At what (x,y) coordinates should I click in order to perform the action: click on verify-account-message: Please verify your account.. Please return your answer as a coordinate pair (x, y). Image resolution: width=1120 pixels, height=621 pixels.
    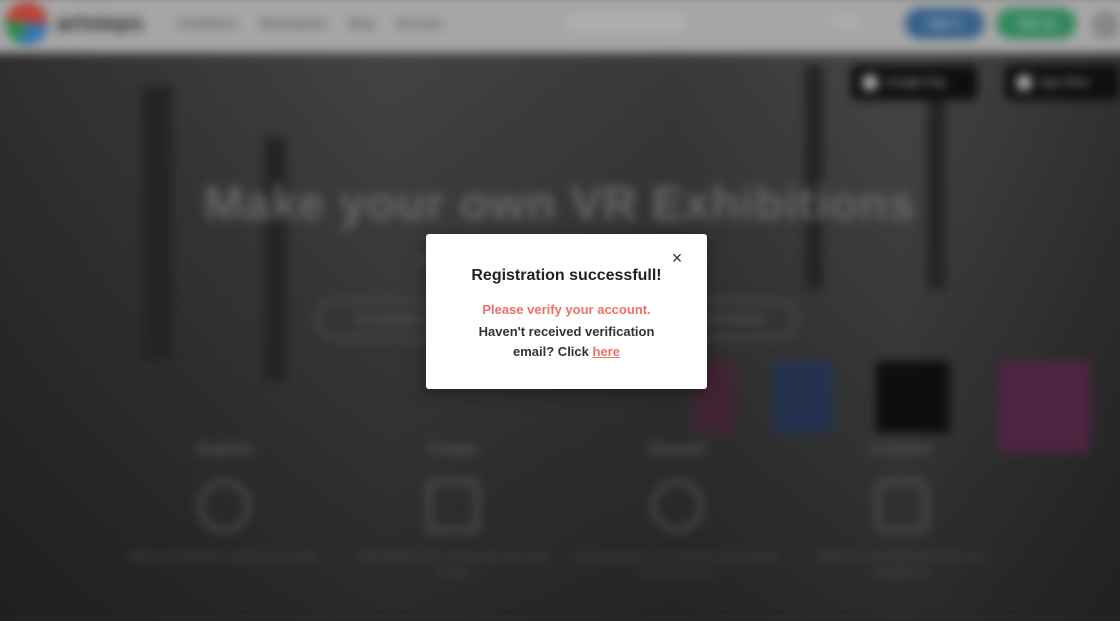
    Looking at the image, I should click on (566, 309).